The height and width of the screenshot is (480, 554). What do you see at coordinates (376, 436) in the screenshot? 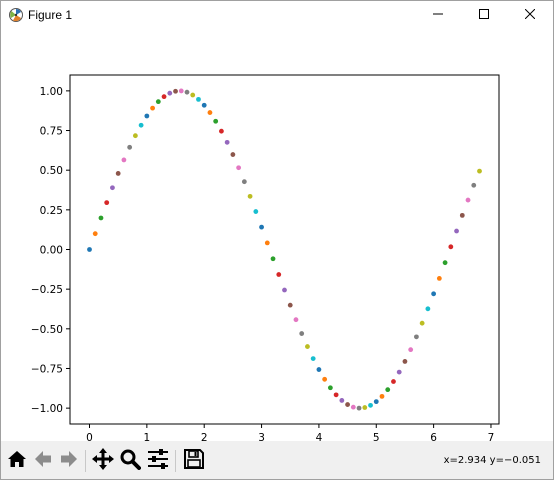
I see `x-tick-label: 5` at bounding box center [376, 436].